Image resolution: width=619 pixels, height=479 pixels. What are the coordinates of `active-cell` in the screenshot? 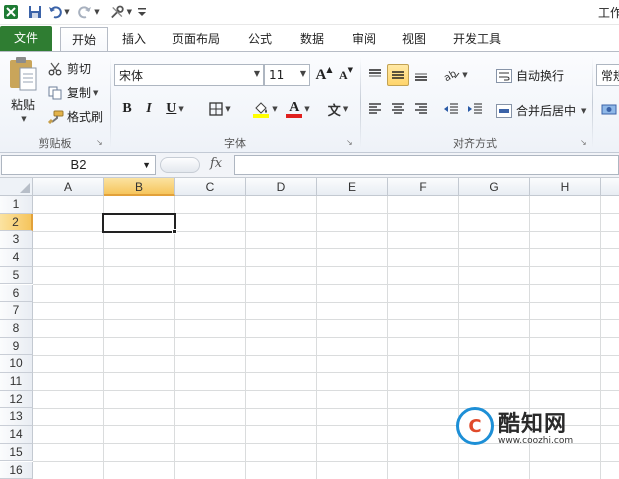 It's located at (139, 222).